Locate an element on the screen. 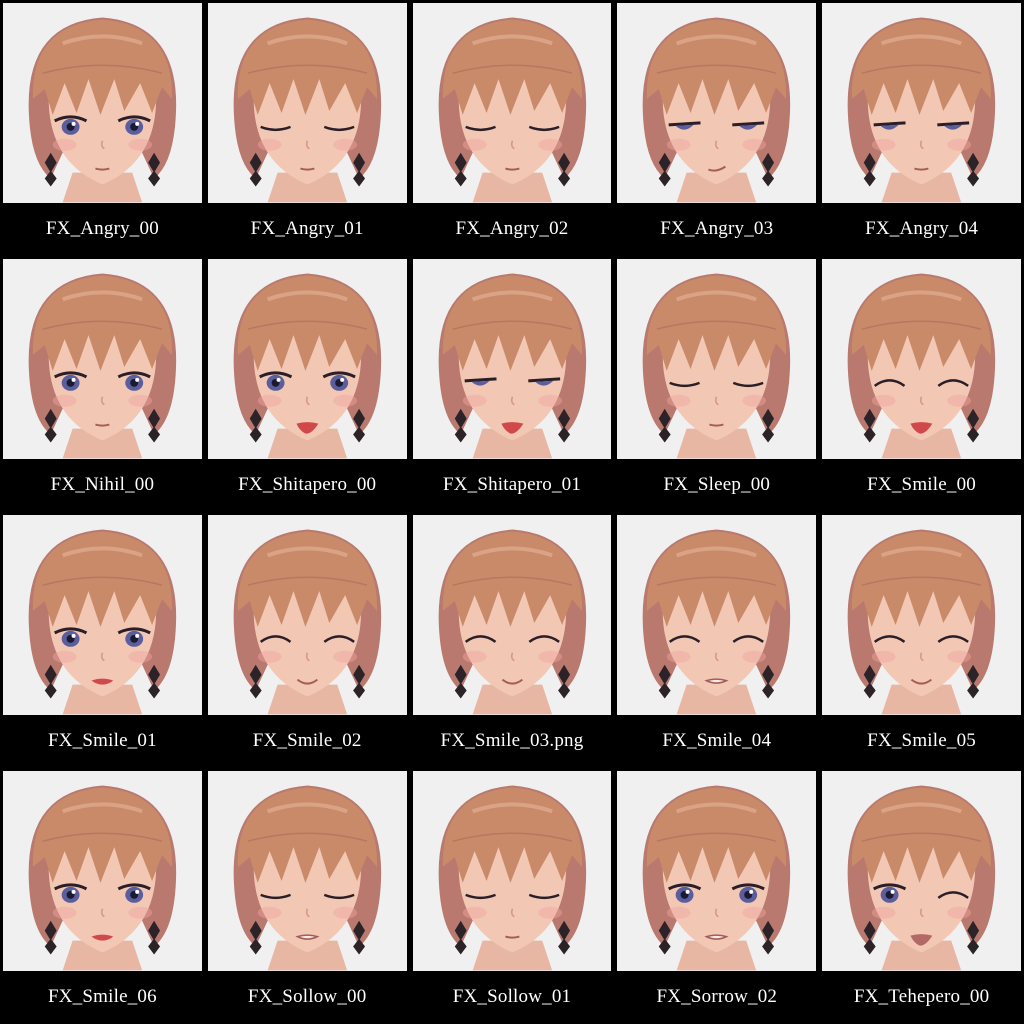 The image size is (1024, 1024). expression-label: FX_Angry_01 is located at coordinates (307, 228).